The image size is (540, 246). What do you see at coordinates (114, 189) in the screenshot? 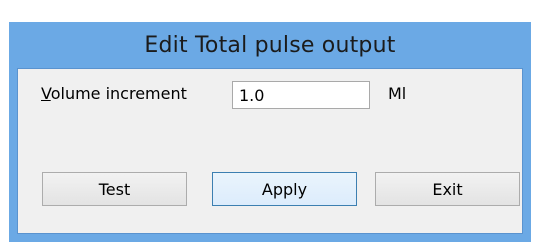
I see `test-button: Test` at bounding box center [114, 189].